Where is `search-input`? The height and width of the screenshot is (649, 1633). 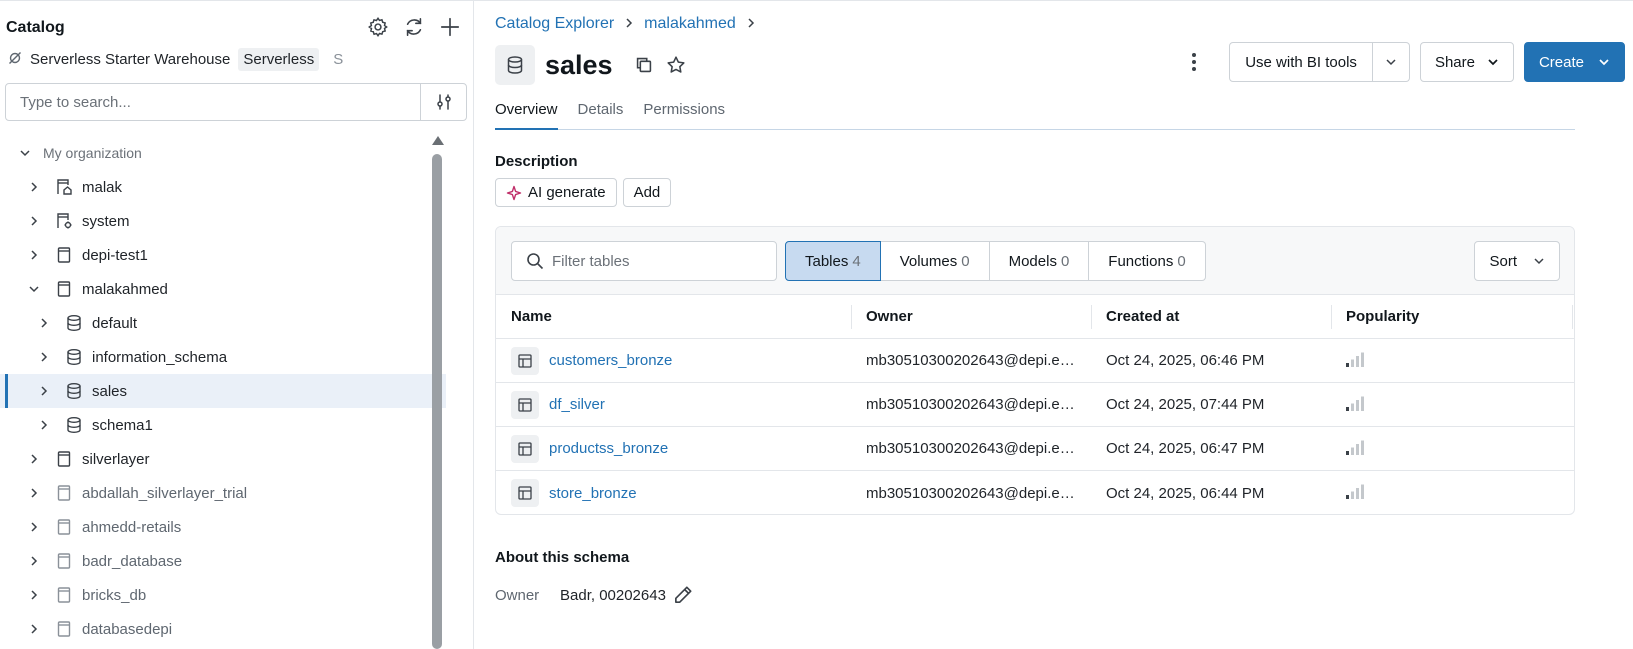
search-input is located at coordinates (213, 102).